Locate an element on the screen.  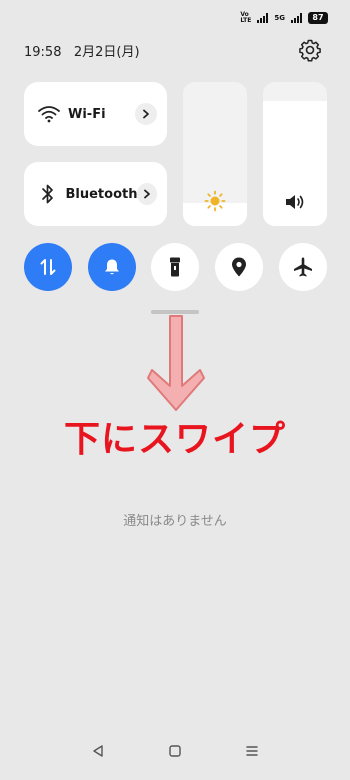
data-arrows-icon is located at coordinates (48, 267).